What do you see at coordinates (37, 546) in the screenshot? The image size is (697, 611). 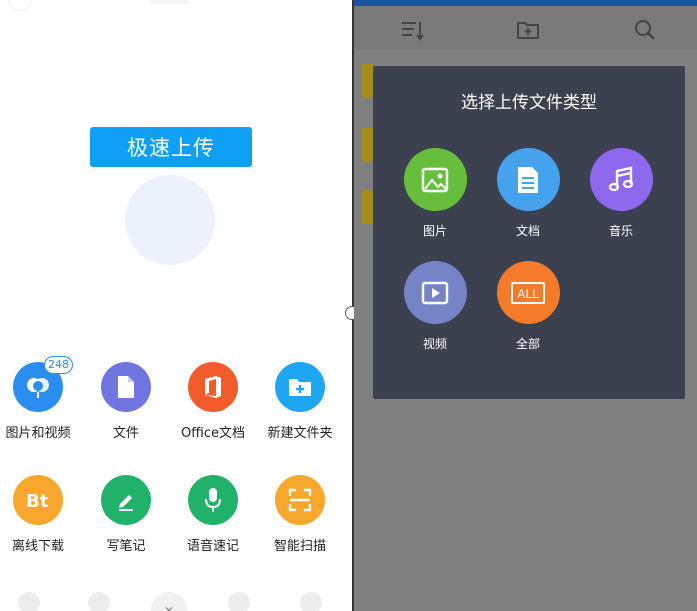 I see `action-label: 离线下载` at bounding box center [37, 546].